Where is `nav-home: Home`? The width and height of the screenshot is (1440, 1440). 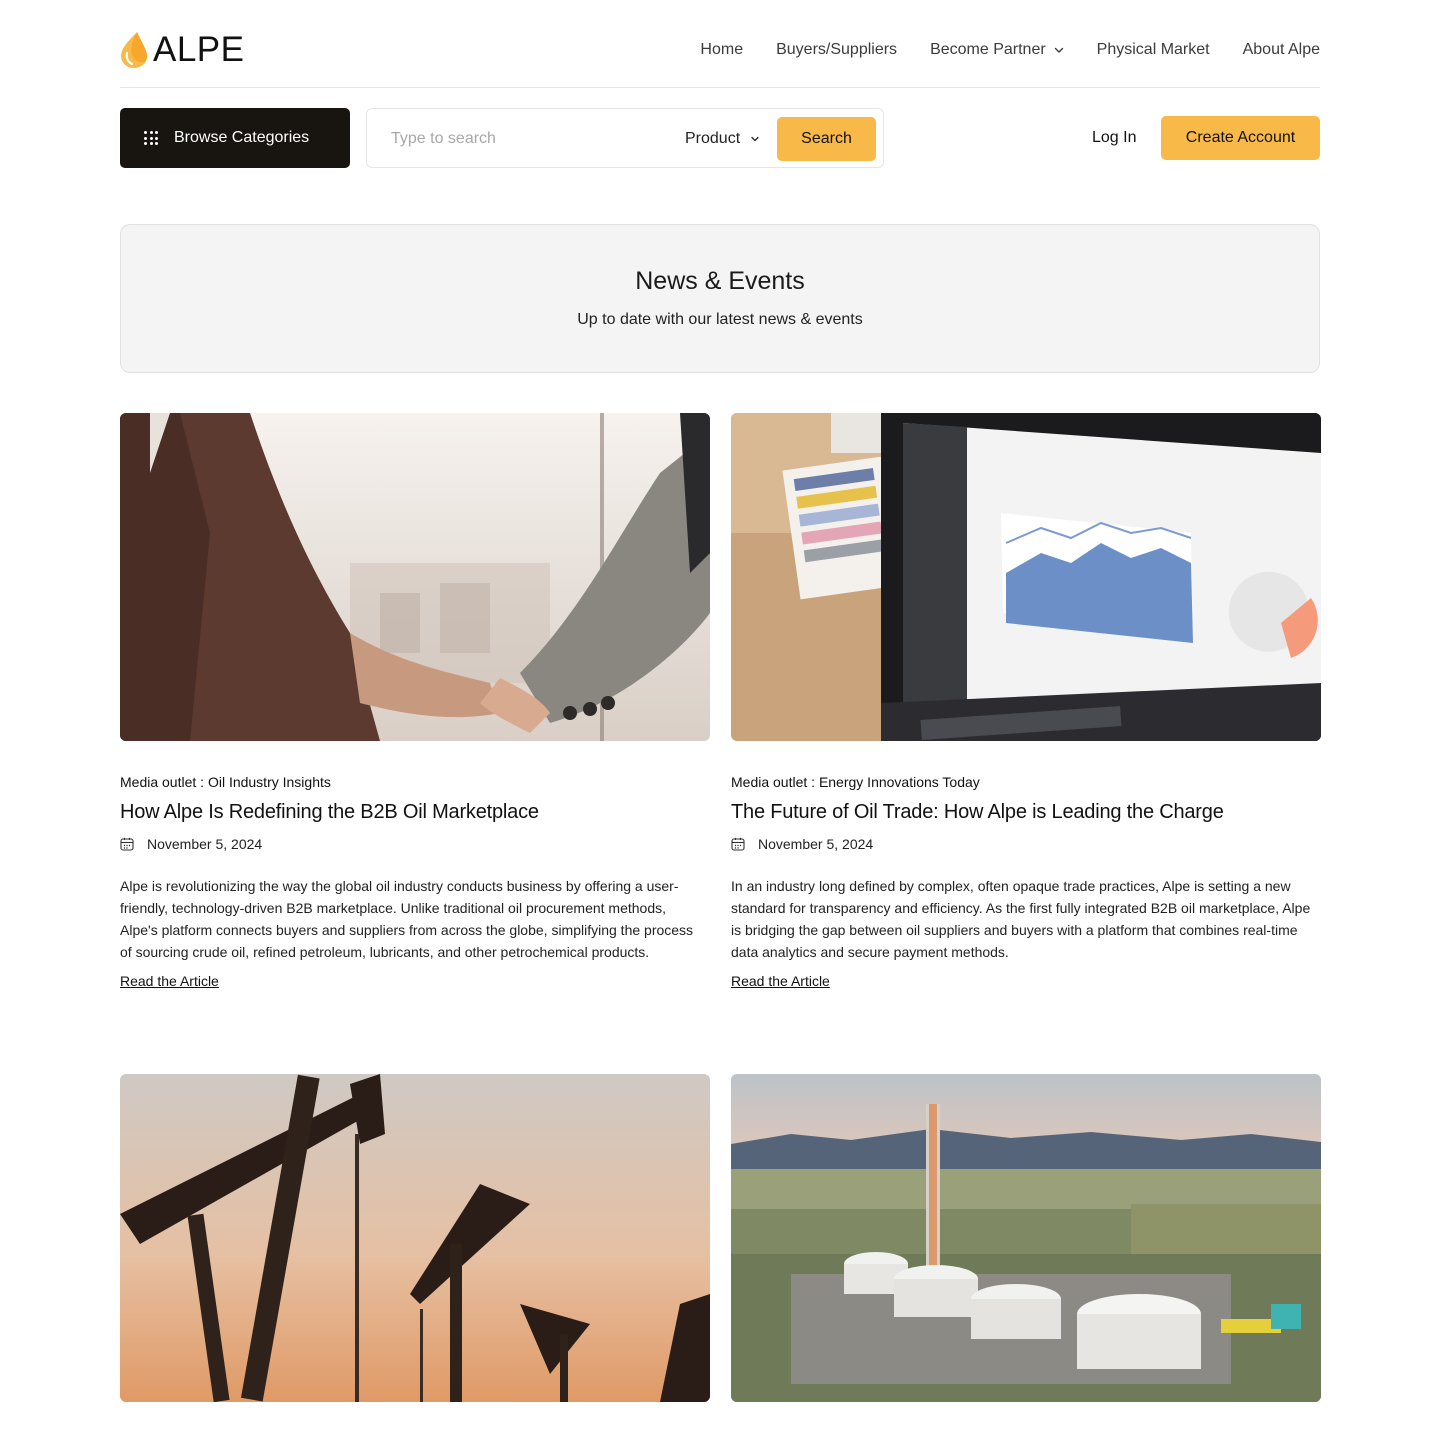
nav-home: Home is located at coordinates (721, 50).